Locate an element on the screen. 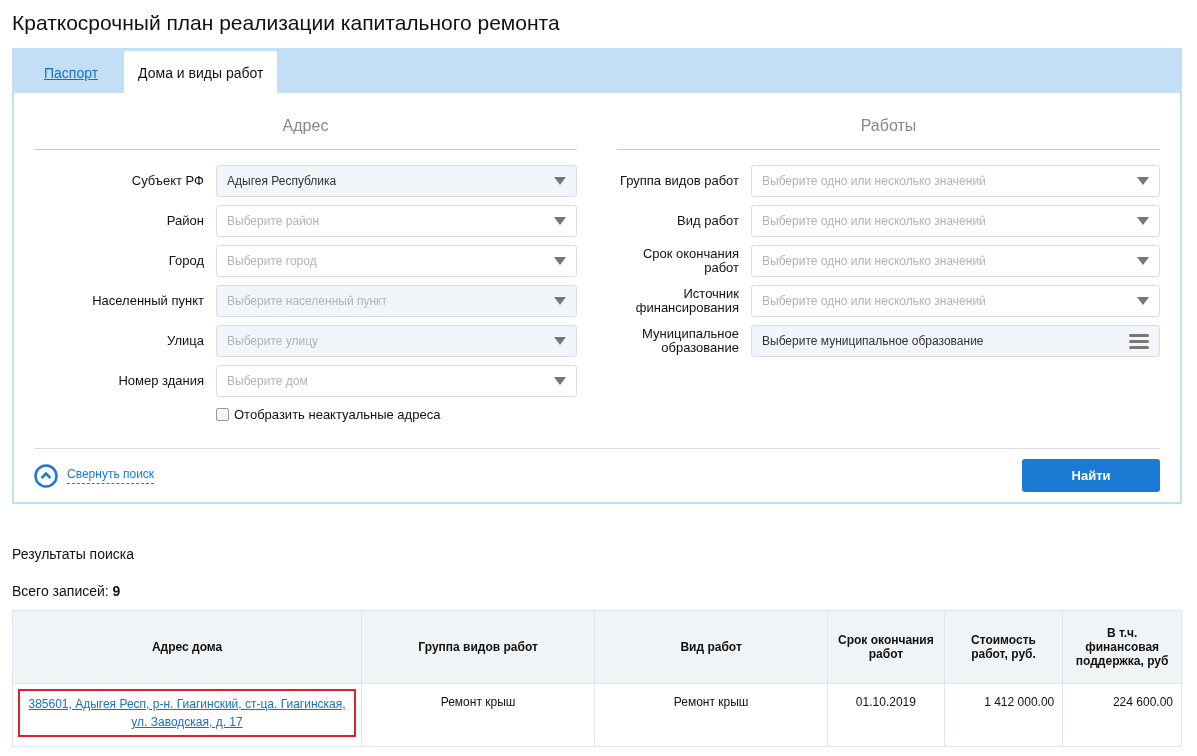  results-title: Результаты поиска is located at coordinates (74, 554).